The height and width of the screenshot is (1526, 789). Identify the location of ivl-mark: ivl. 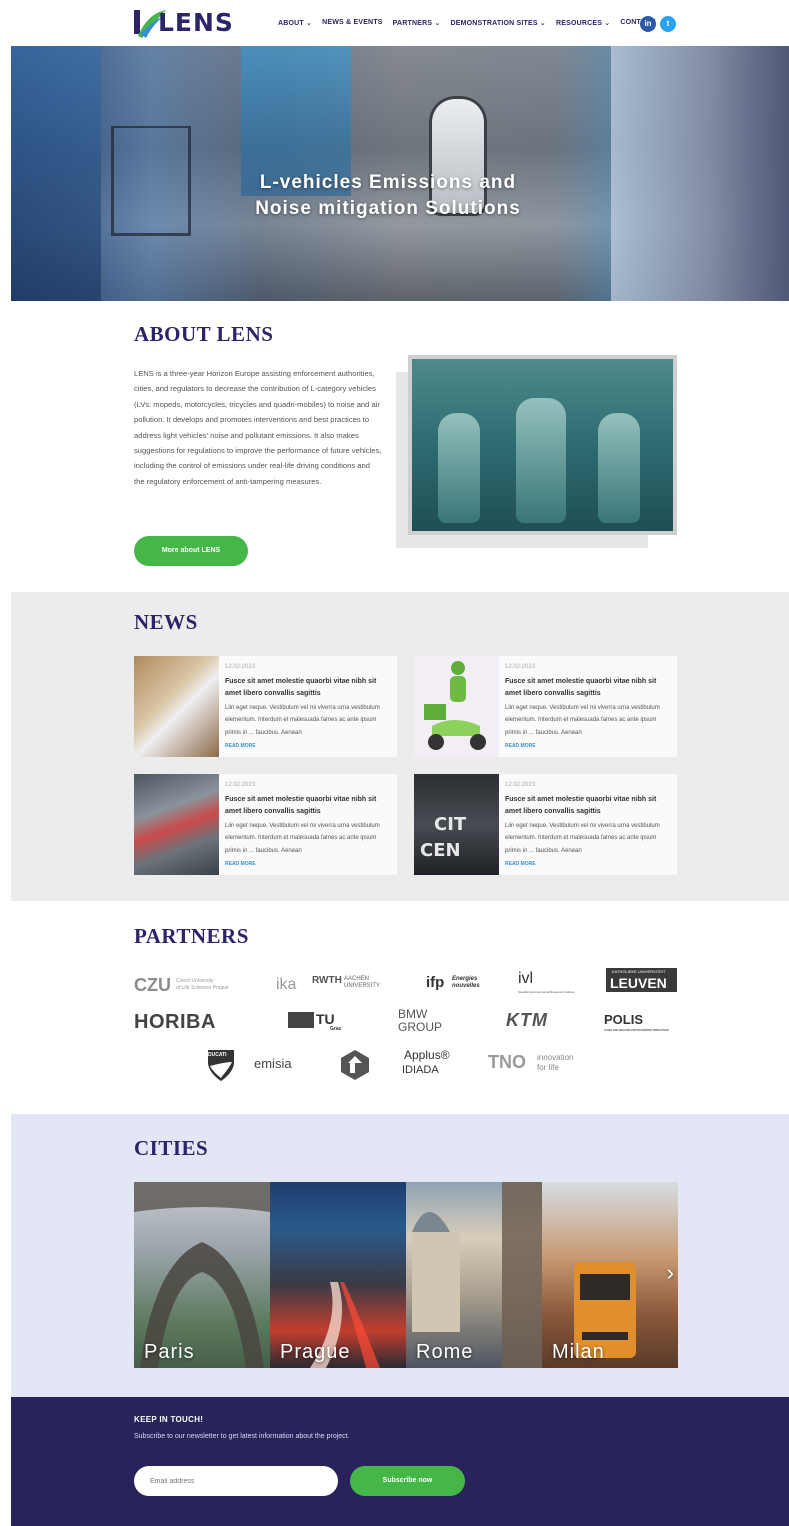
(526, 978).